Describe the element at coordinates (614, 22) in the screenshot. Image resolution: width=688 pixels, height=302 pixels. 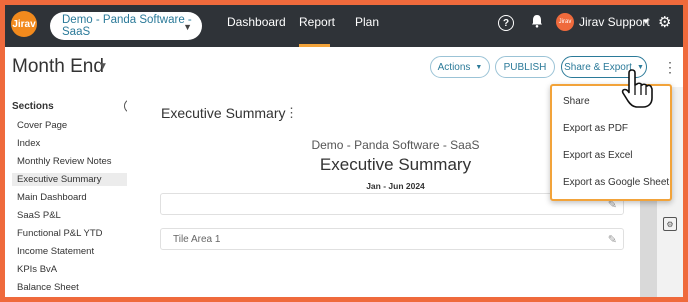
I see `user-name: Jirav Support` at that location.